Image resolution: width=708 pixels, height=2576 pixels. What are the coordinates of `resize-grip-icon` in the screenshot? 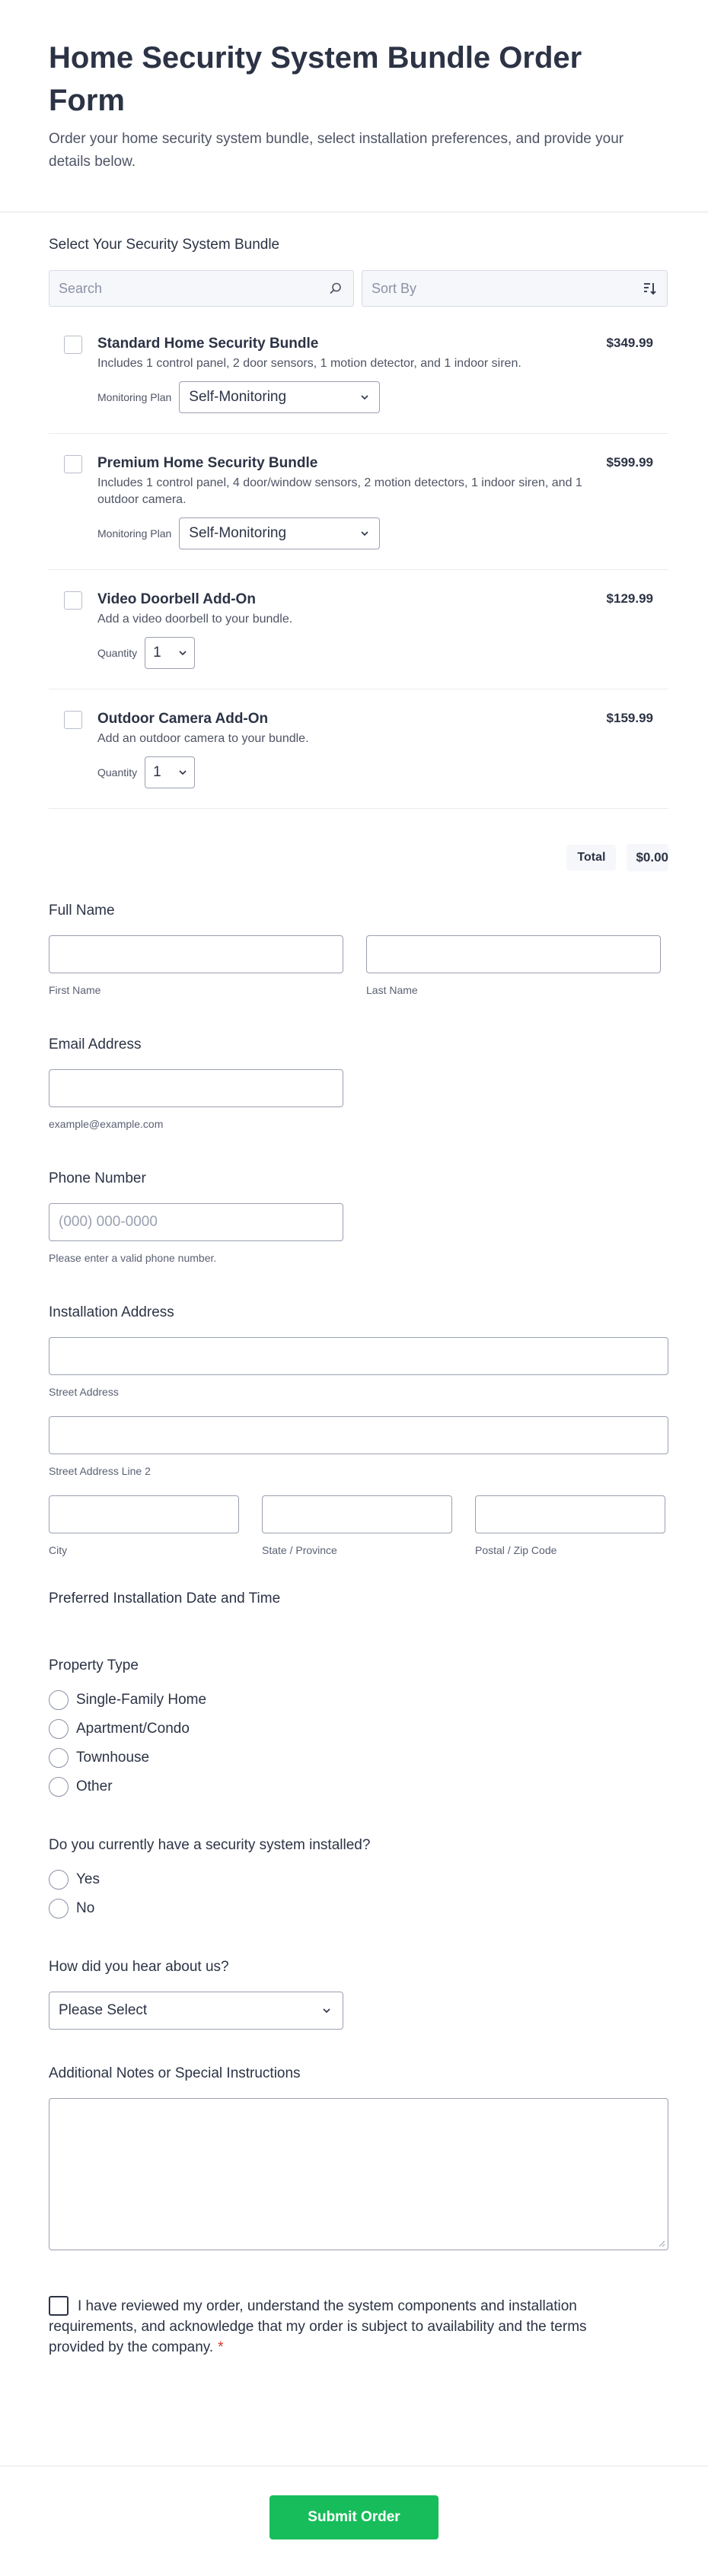 It's located at (661, 2243).